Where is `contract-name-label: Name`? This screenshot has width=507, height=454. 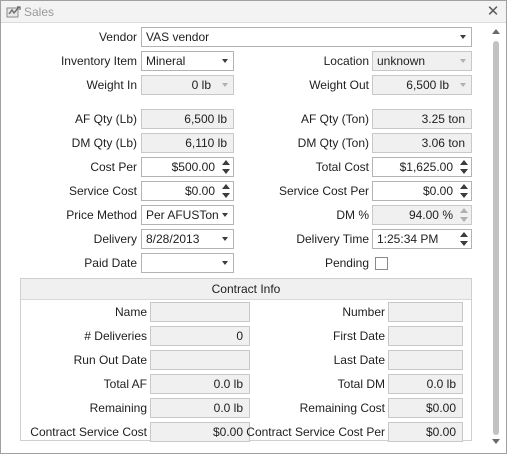
contract-name-label: Name is located at coordinates (130, 312).